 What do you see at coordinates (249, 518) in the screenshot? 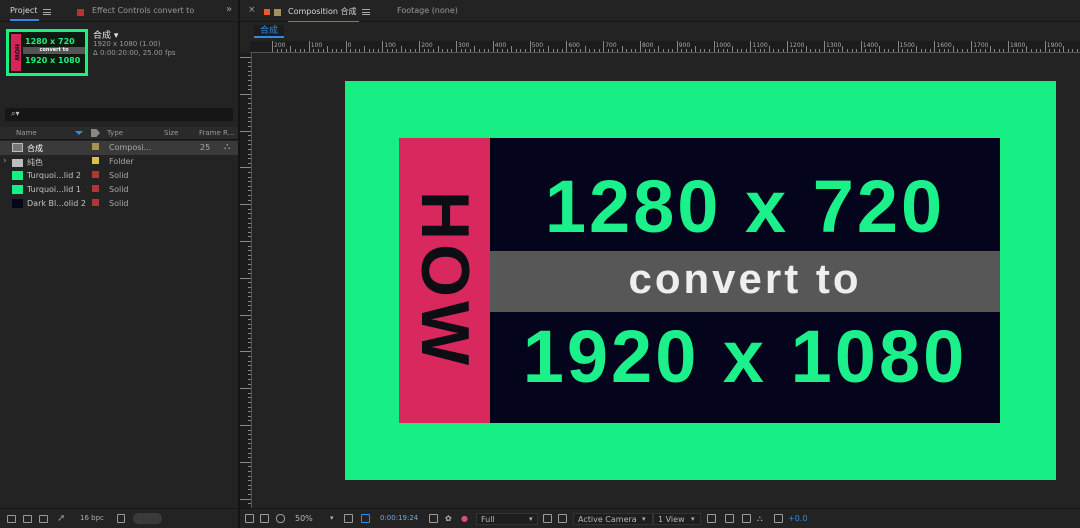
I see `always-preview-icon` at bounding box center [249, 518].